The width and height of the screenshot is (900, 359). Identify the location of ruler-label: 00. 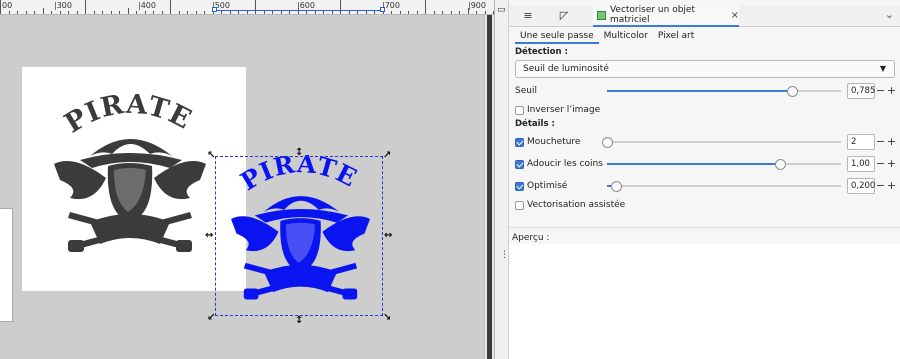
(7, 5).